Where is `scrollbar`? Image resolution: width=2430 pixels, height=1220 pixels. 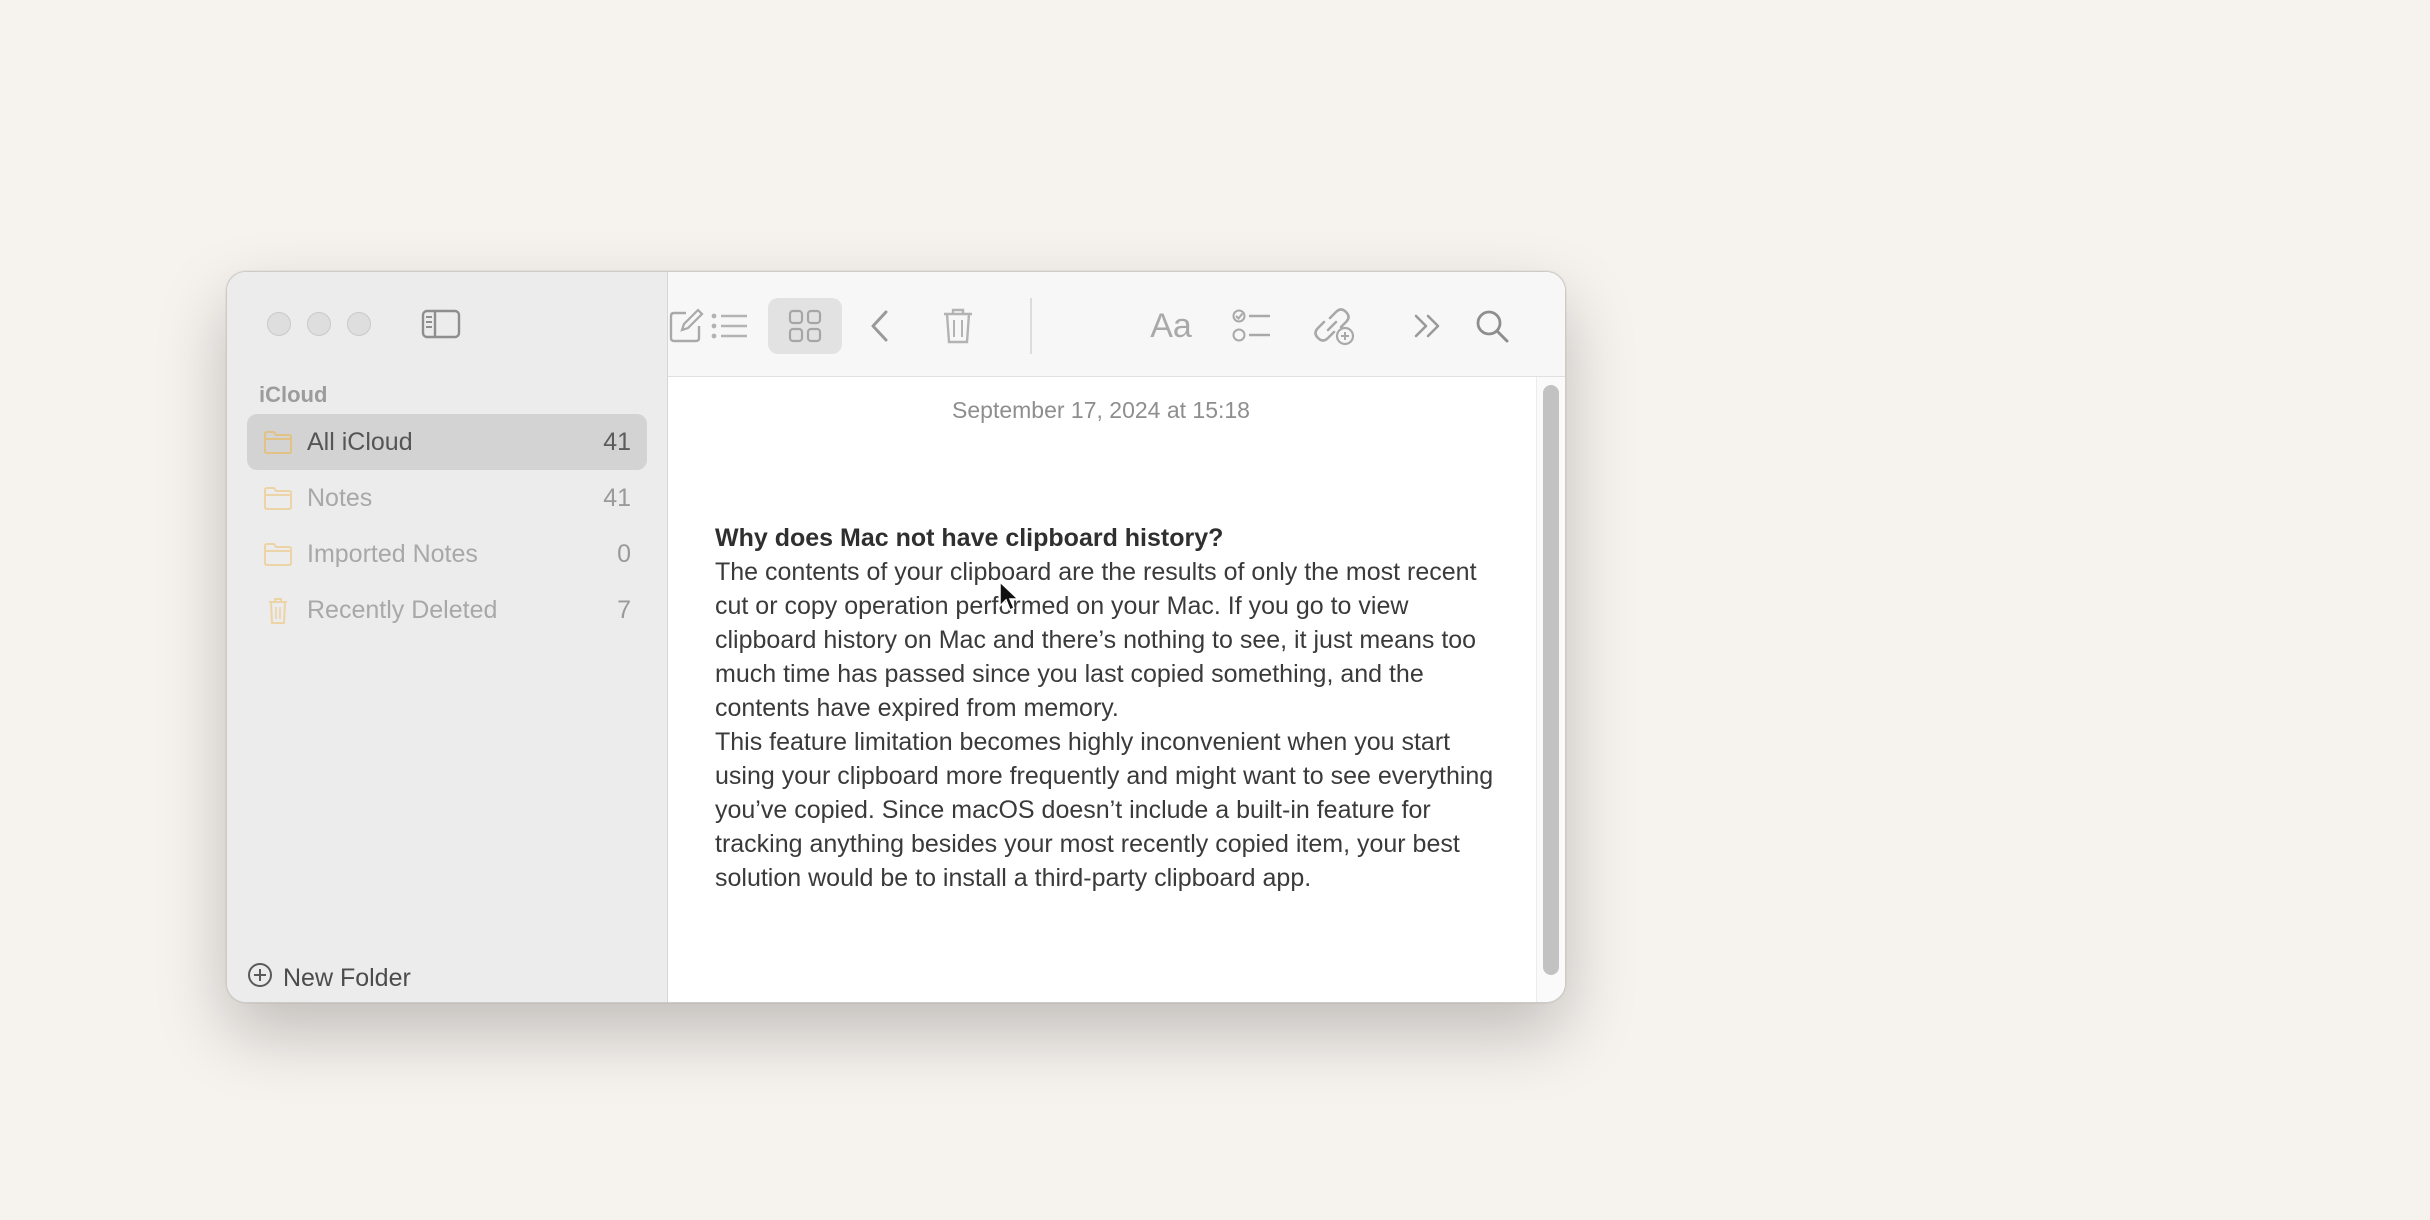
scrollbar is located at coordinates (1551, 680).